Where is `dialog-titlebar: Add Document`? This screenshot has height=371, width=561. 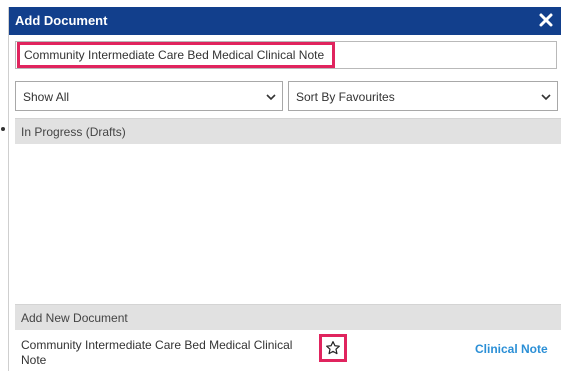
dialog-titlebar: Add Document is located at coordinates (285, 21).